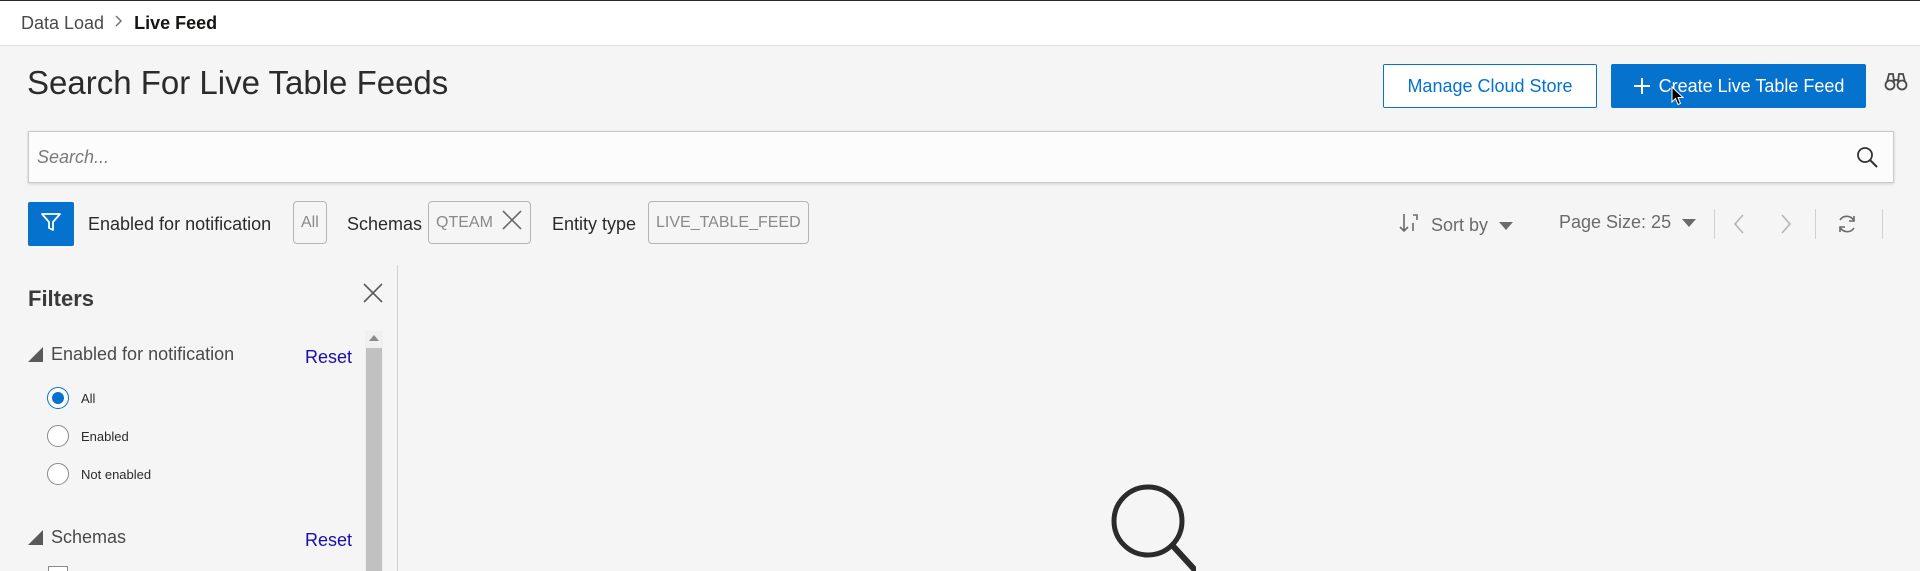 This screenshot has width=1920, height=571. Describe the element at coordinates (374, 459) in the screenshot. I see `scroll-thumb` at that location.